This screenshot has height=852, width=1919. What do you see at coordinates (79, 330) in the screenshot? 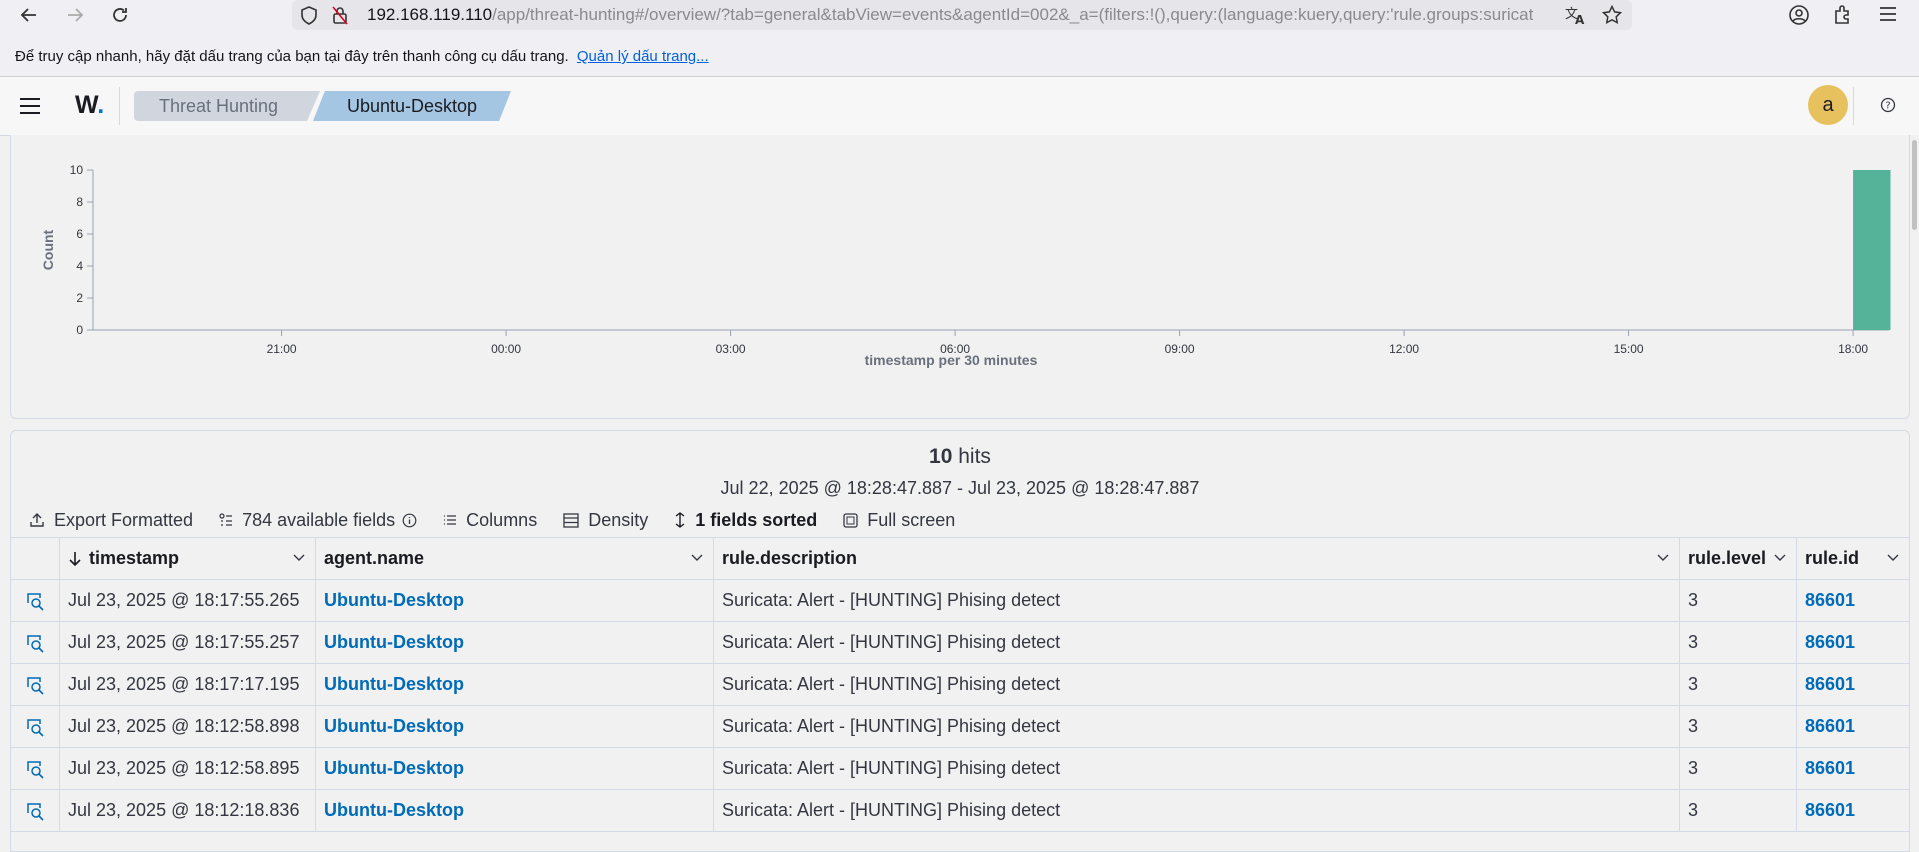
I see `y-tick-label: 0` at bounding box center [79, 330].